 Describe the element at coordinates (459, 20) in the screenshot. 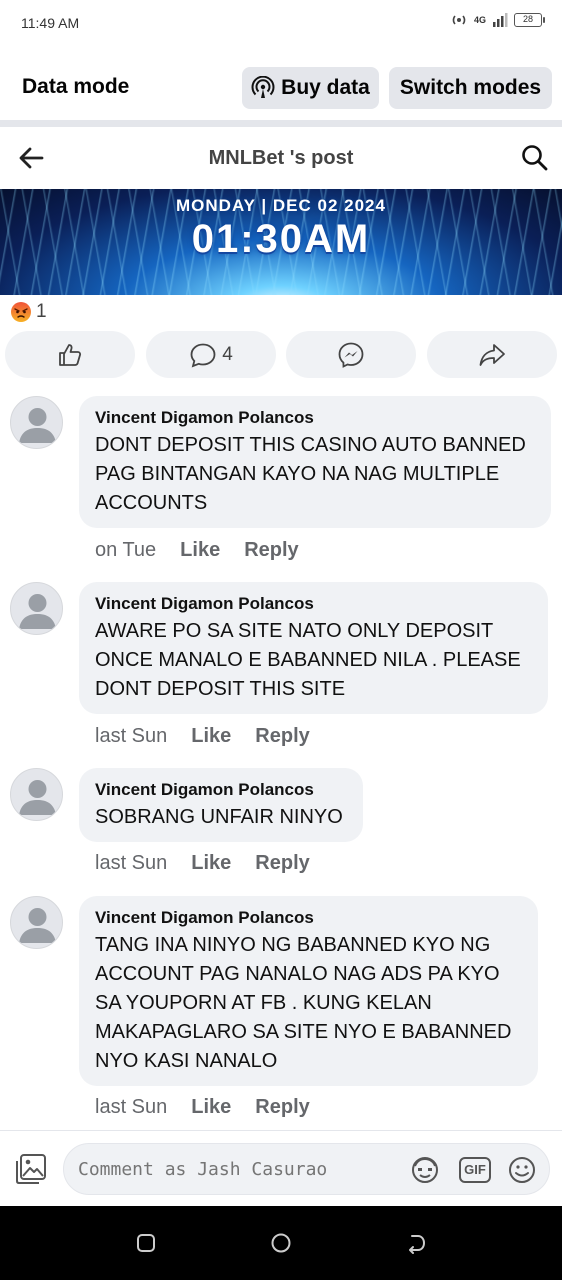

I see `hotspot-icon` at that location.